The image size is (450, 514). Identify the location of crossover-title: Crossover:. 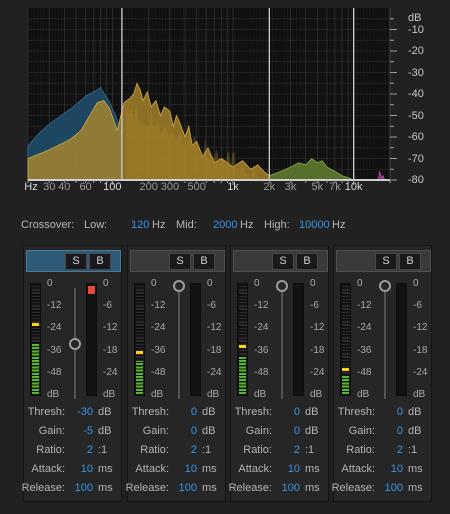
(48, 225).